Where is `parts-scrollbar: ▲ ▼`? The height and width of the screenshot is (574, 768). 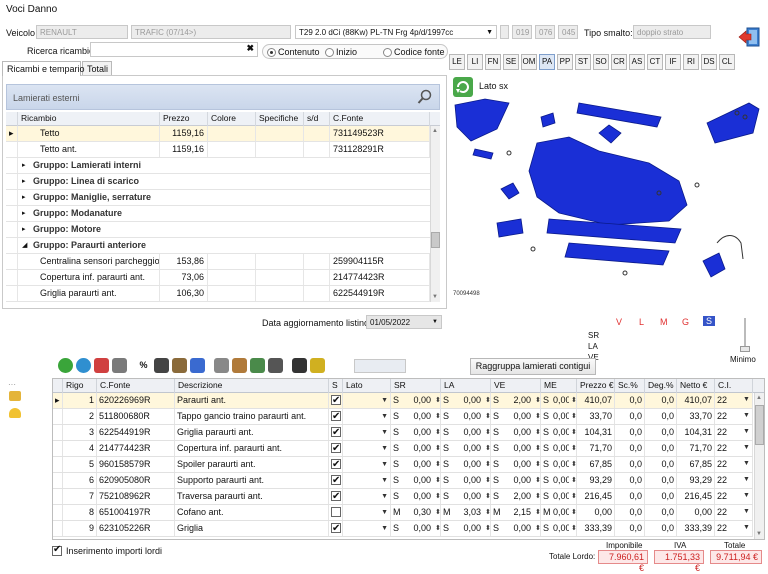 parts-scrollbar: ▲ ▼ is located at coordinates (435, 214).